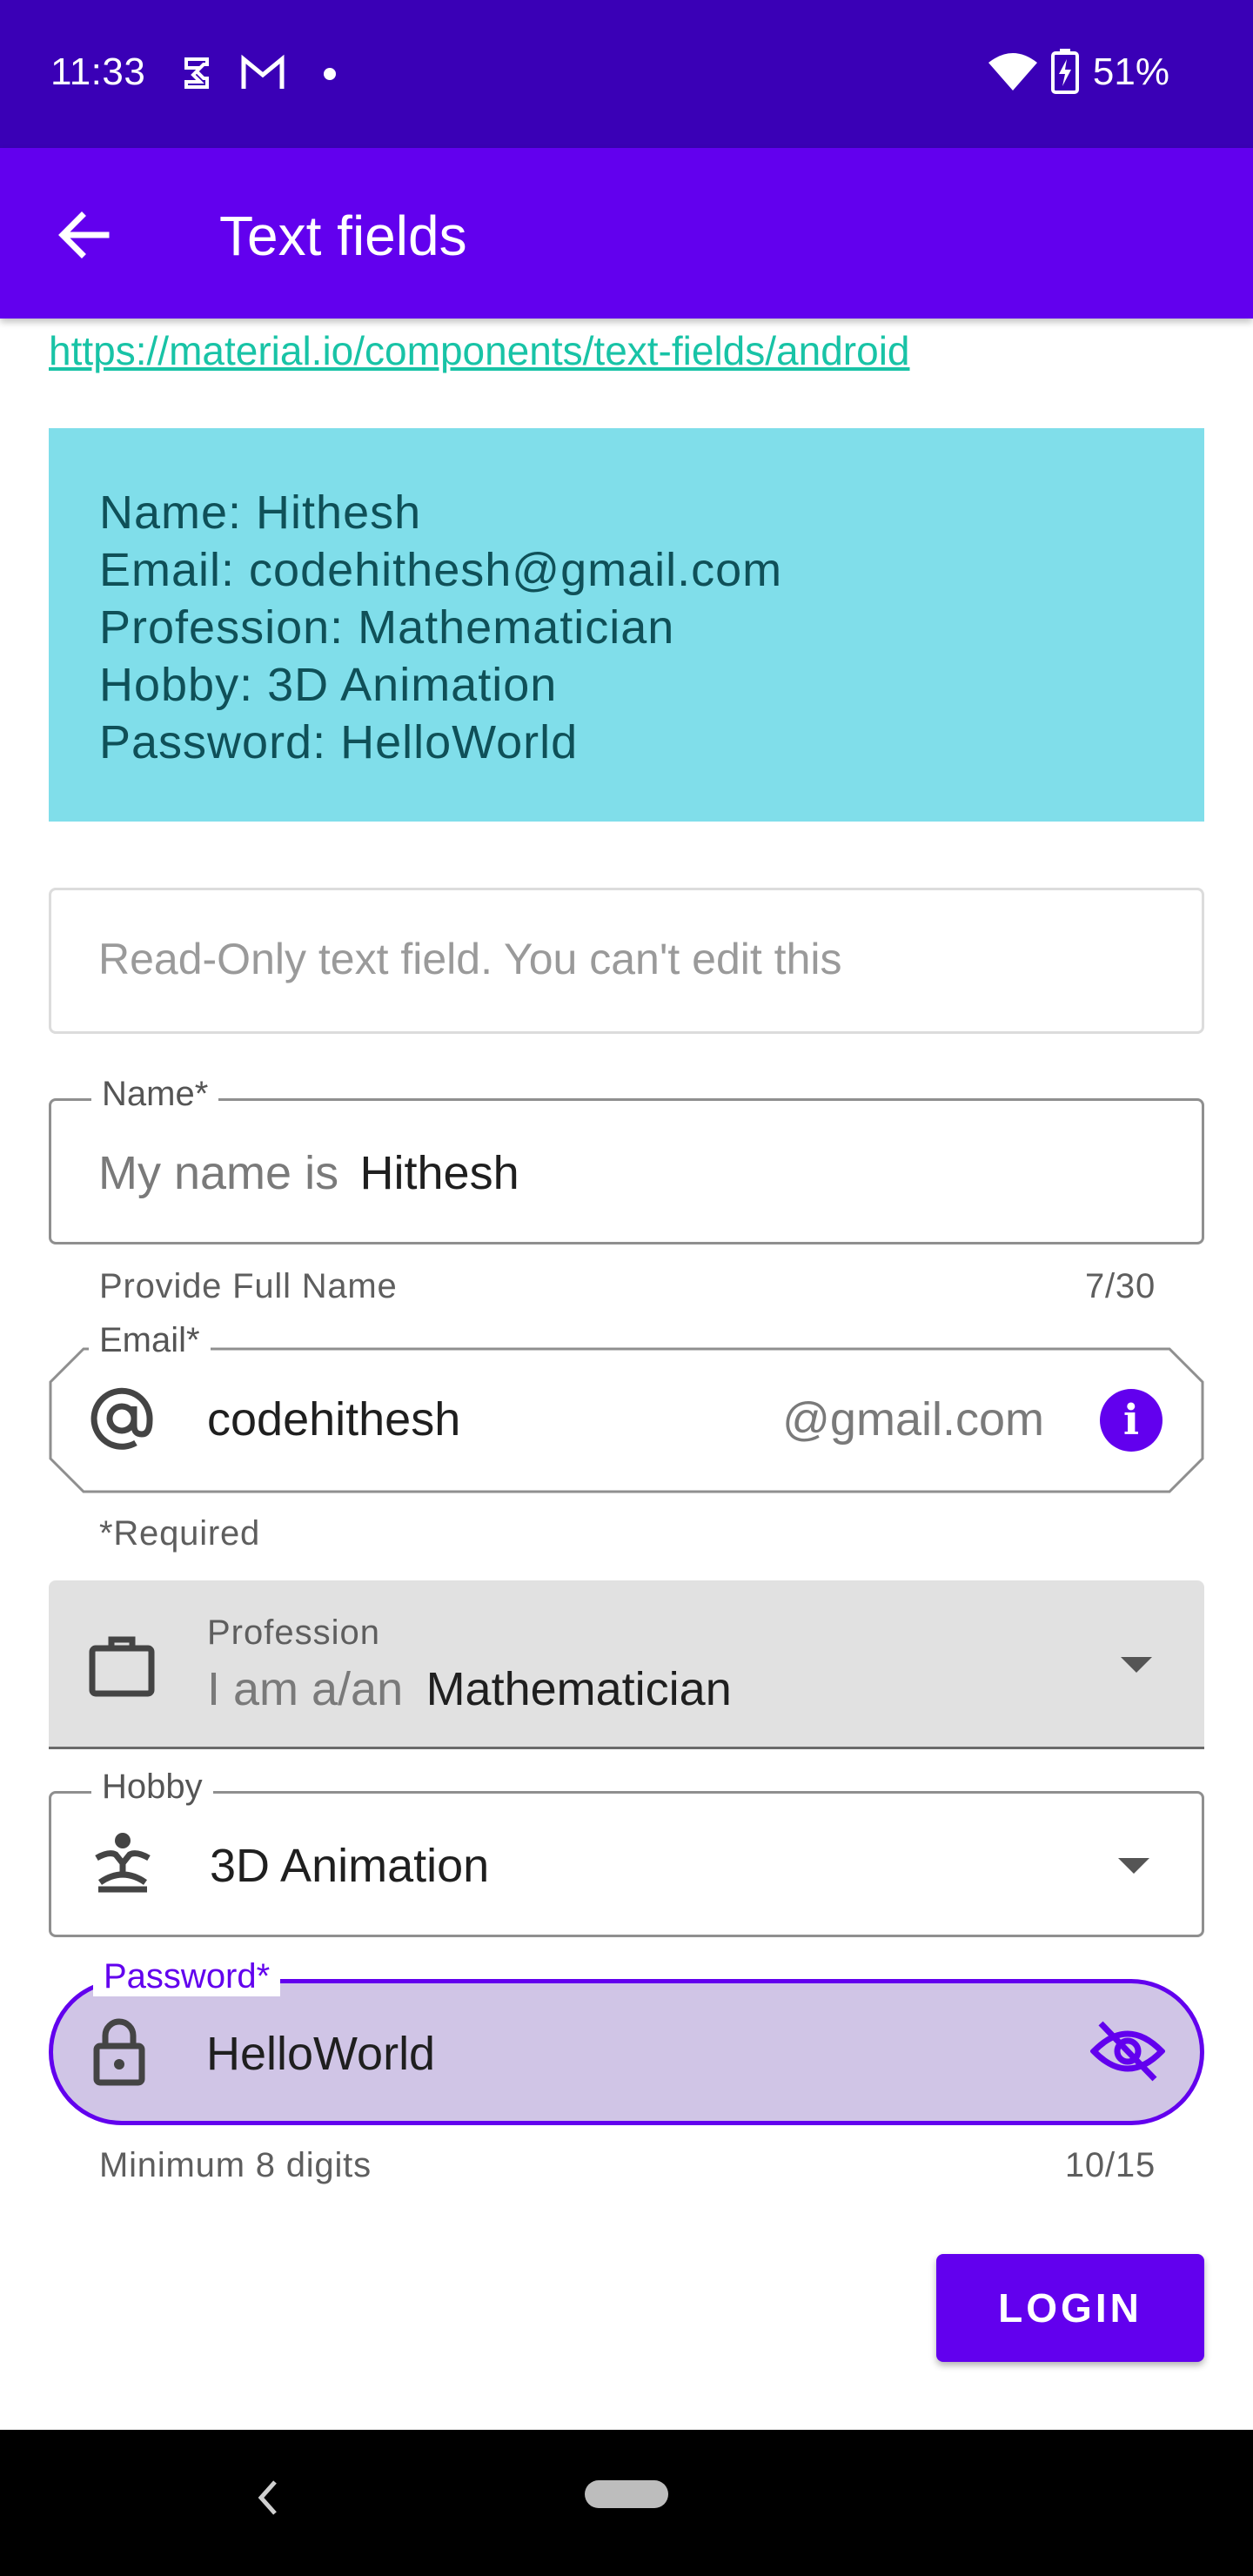 This screenshot has height=2576, width=1253. I want to click on notification-dot-icon, so click(330, 76).